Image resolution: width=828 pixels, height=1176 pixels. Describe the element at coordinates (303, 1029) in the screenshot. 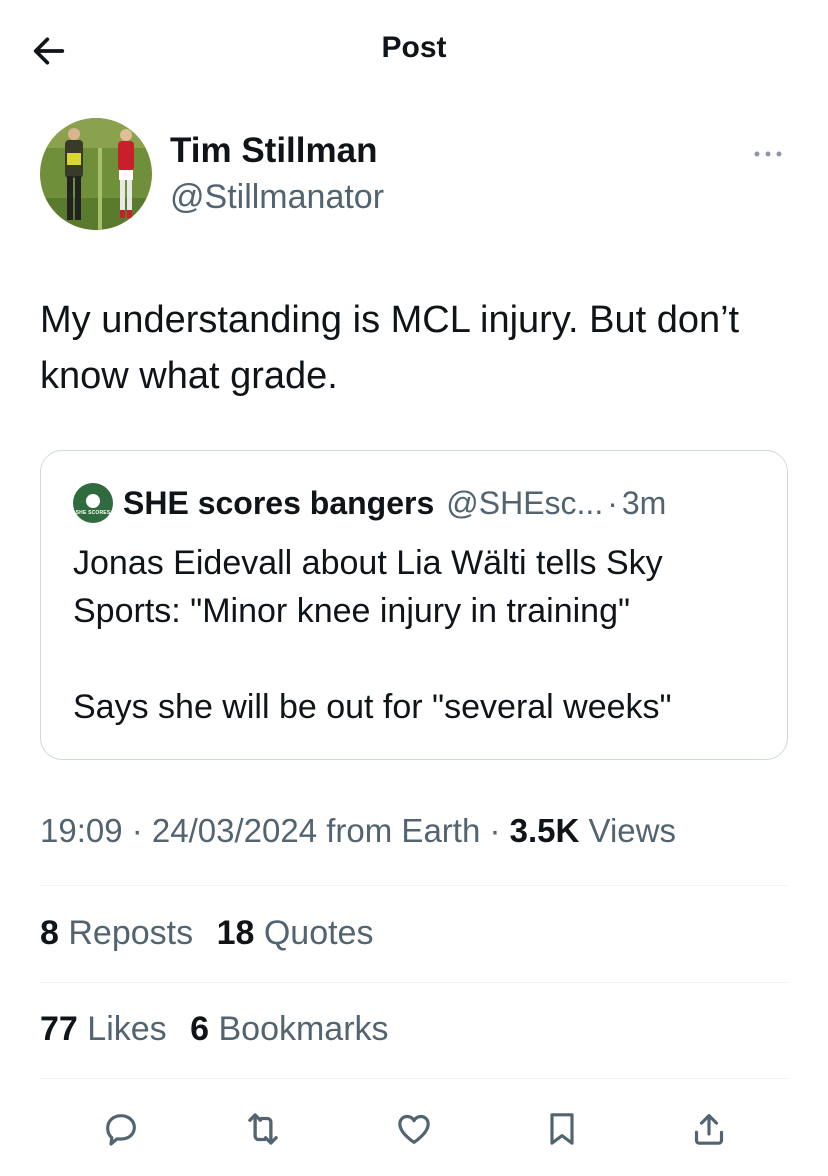

I see `bookmarks-label: Bookmarks` at that location.